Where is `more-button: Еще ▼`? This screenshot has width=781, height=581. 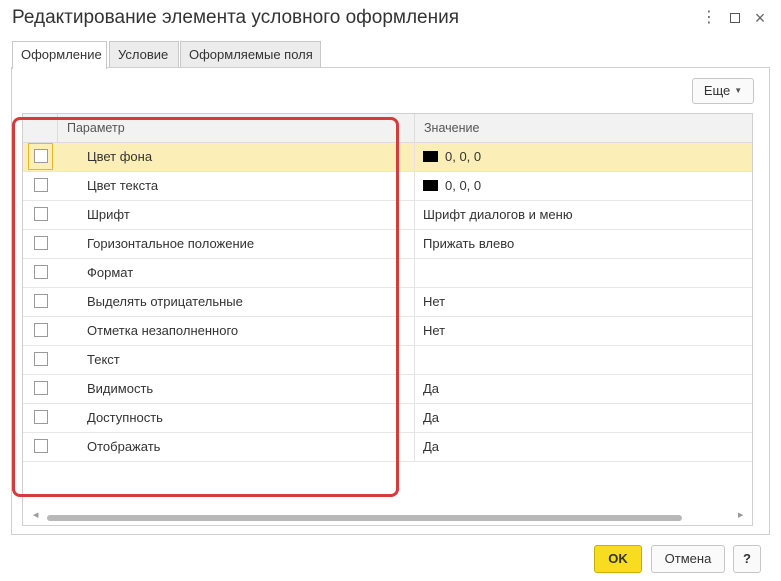 more-button: Еще ▼ is located at coordinates (723, 91).